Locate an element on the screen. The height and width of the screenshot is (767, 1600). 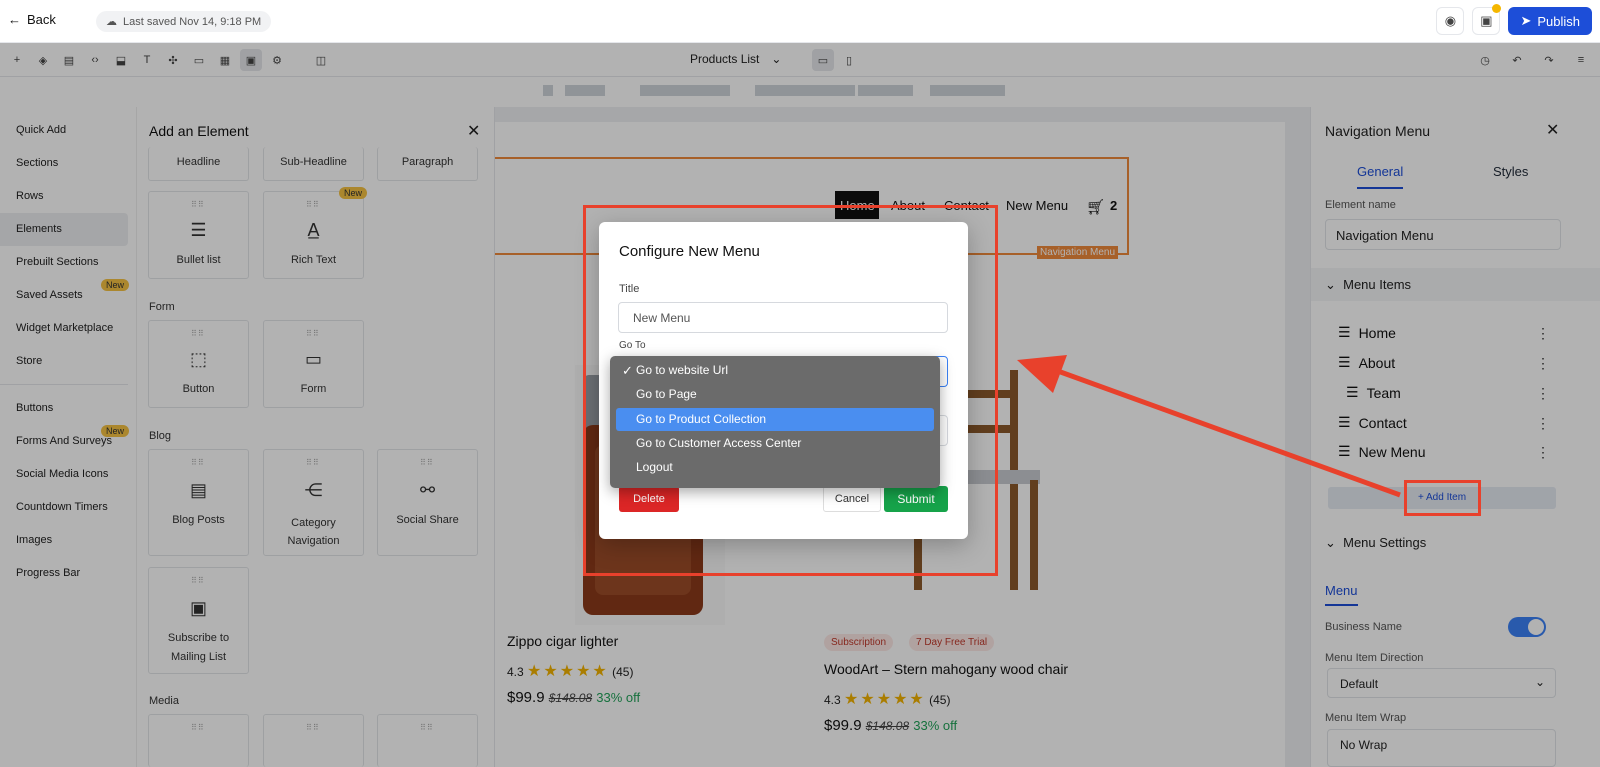
cloud-off-icon: ☁ is located at coordinates (111, 22).